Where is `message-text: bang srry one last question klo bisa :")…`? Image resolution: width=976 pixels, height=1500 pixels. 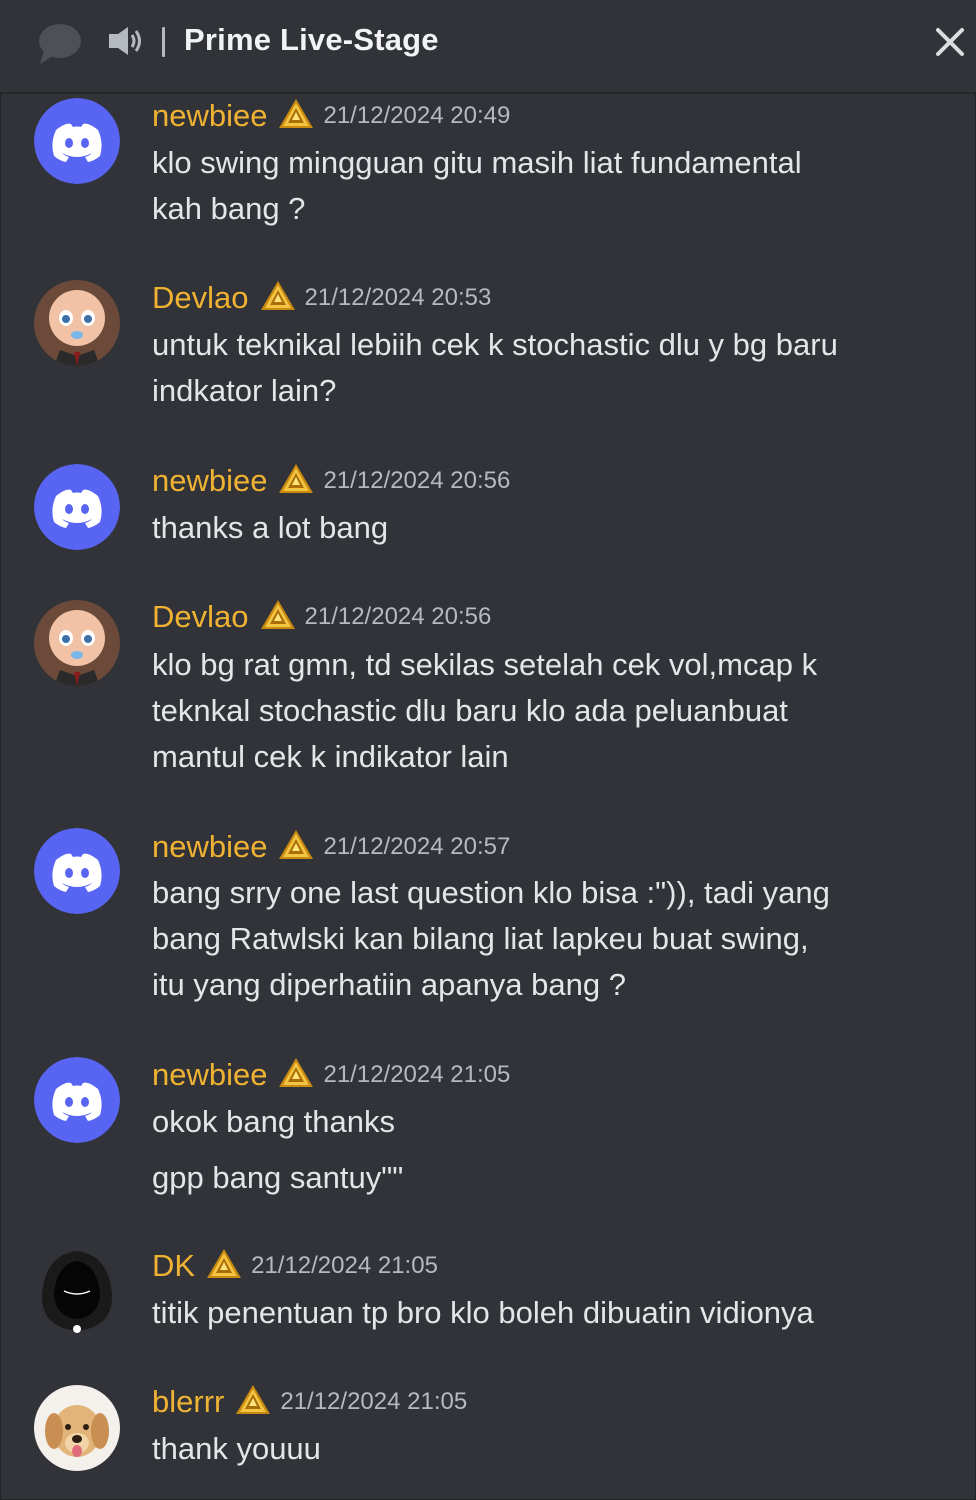
message-text: bang srry one last question klo bisa :")… is located at coordinates (491, 938).